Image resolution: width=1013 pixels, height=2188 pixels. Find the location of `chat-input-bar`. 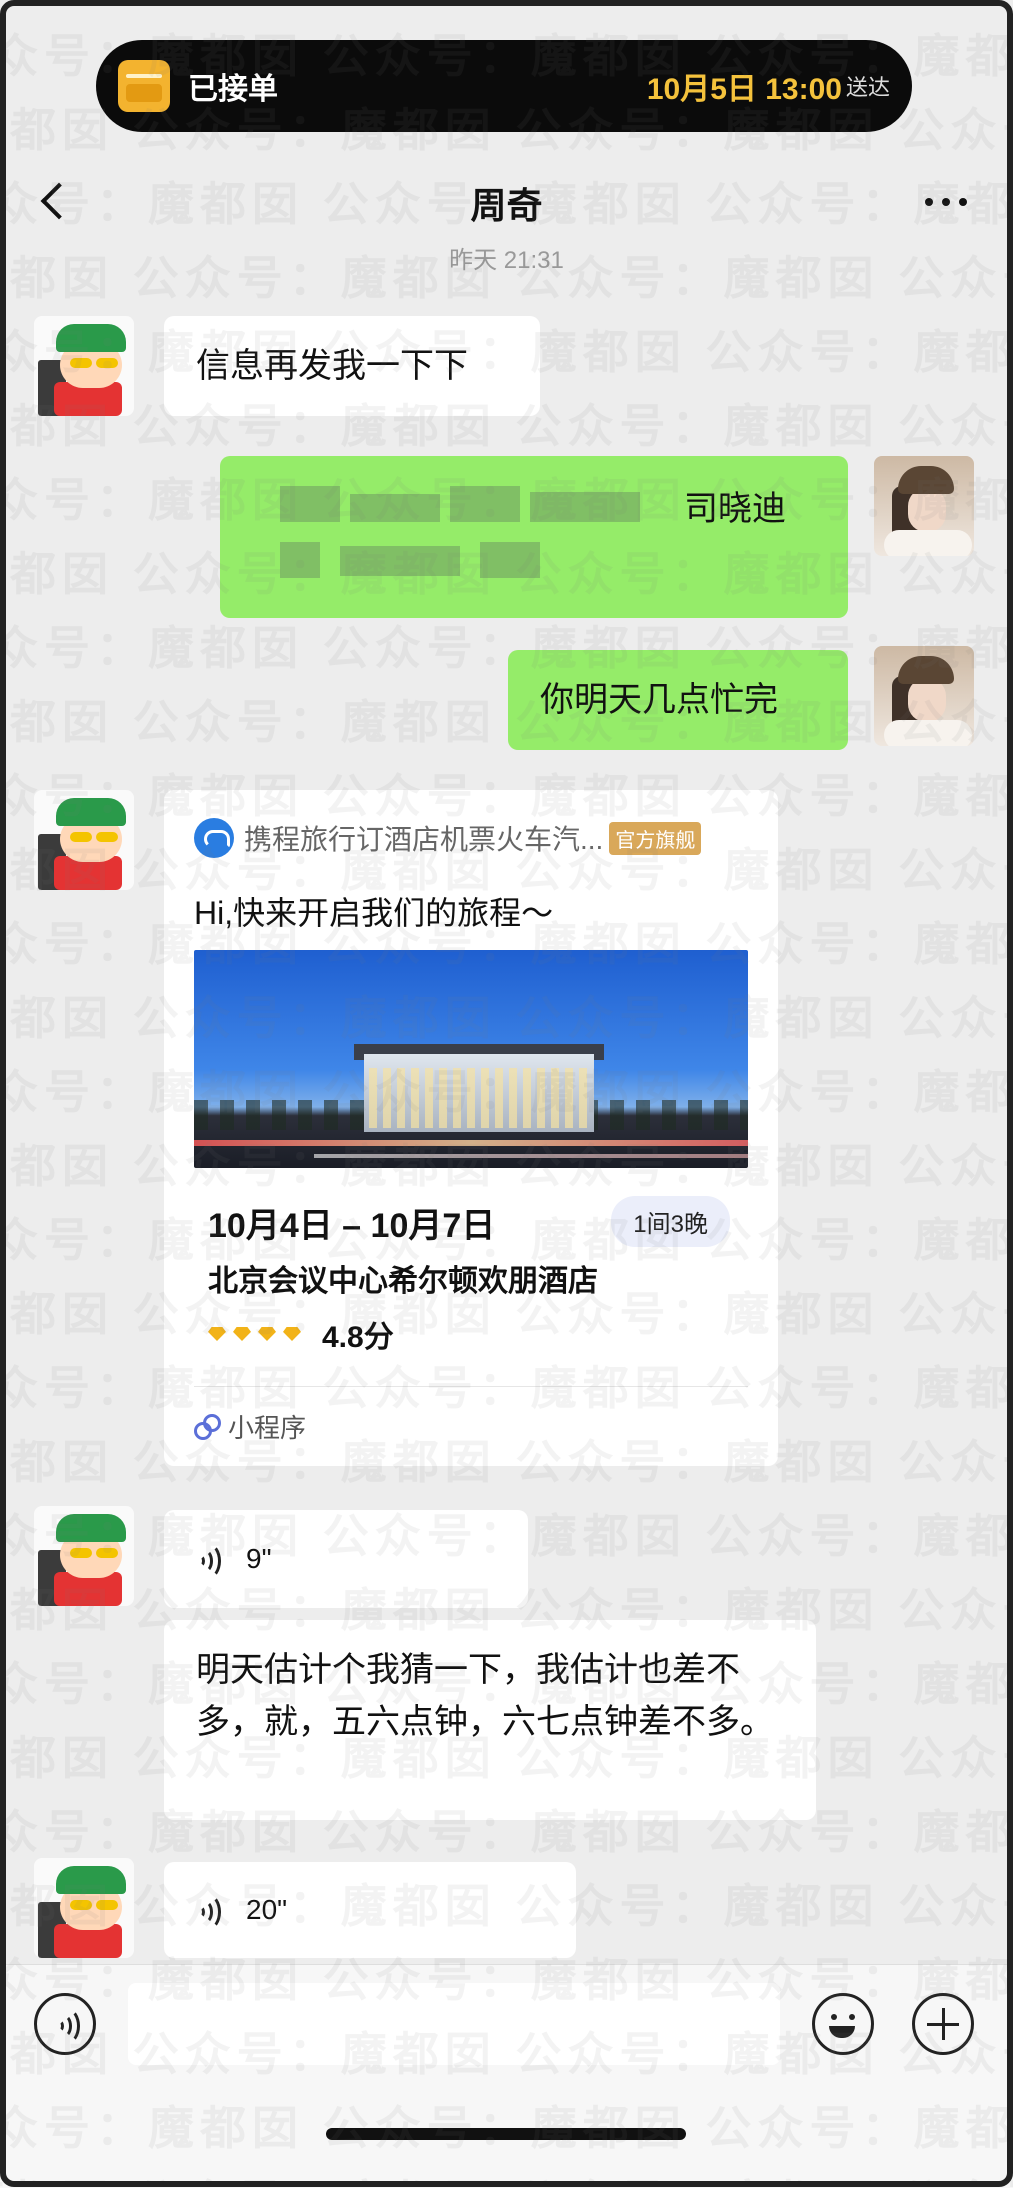

chat-input-bar is located at coordinates (506, 2076).